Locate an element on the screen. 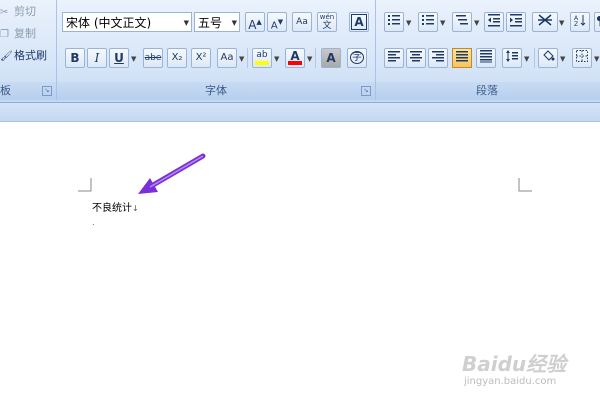  align-right-icon is located at coordinates (438, 56).